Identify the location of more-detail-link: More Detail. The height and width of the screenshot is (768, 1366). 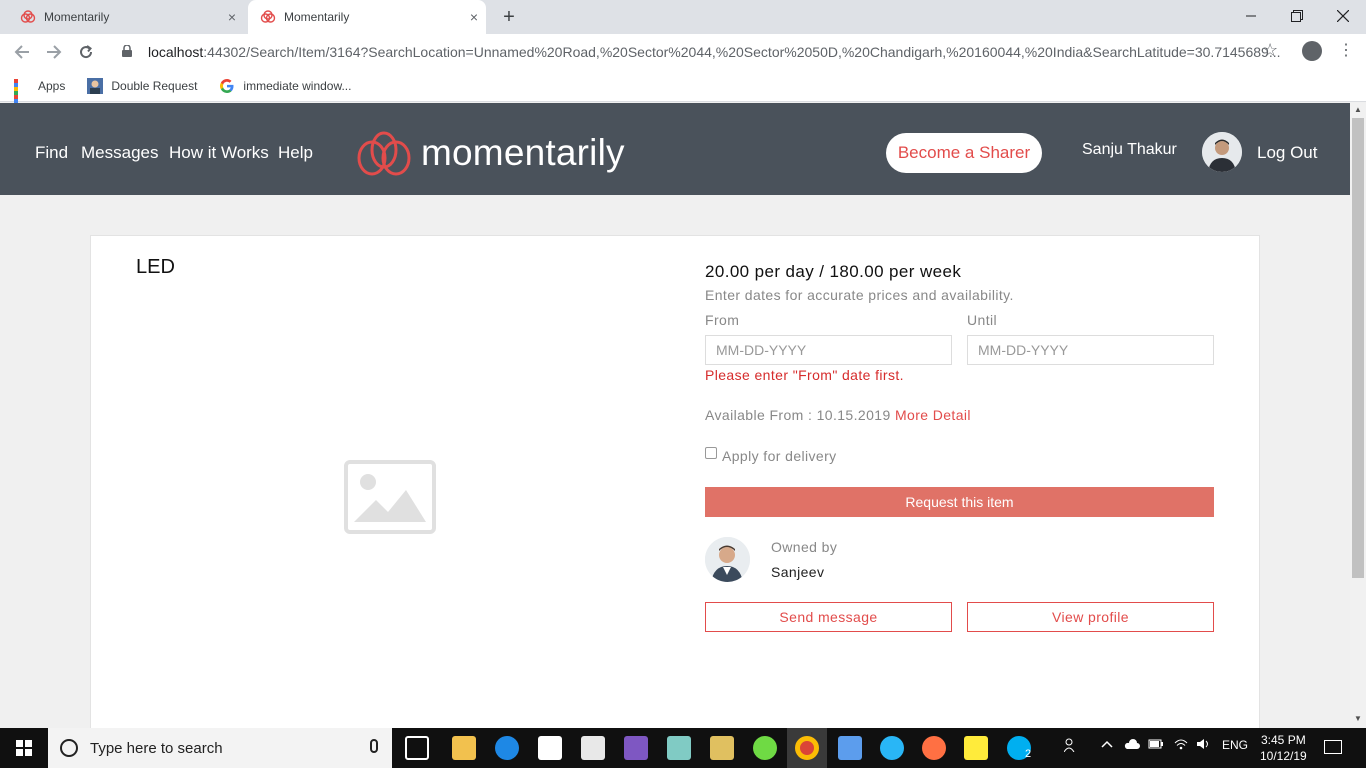
(933, 415).